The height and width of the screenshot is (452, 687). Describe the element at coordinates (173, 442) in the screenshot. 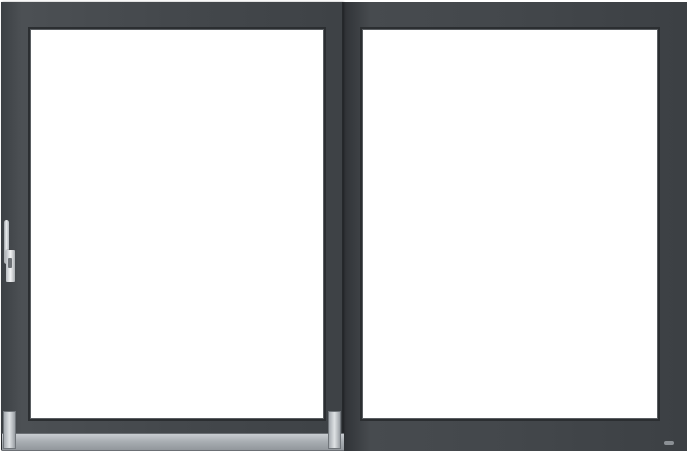

I see `bottom-track` at that location.